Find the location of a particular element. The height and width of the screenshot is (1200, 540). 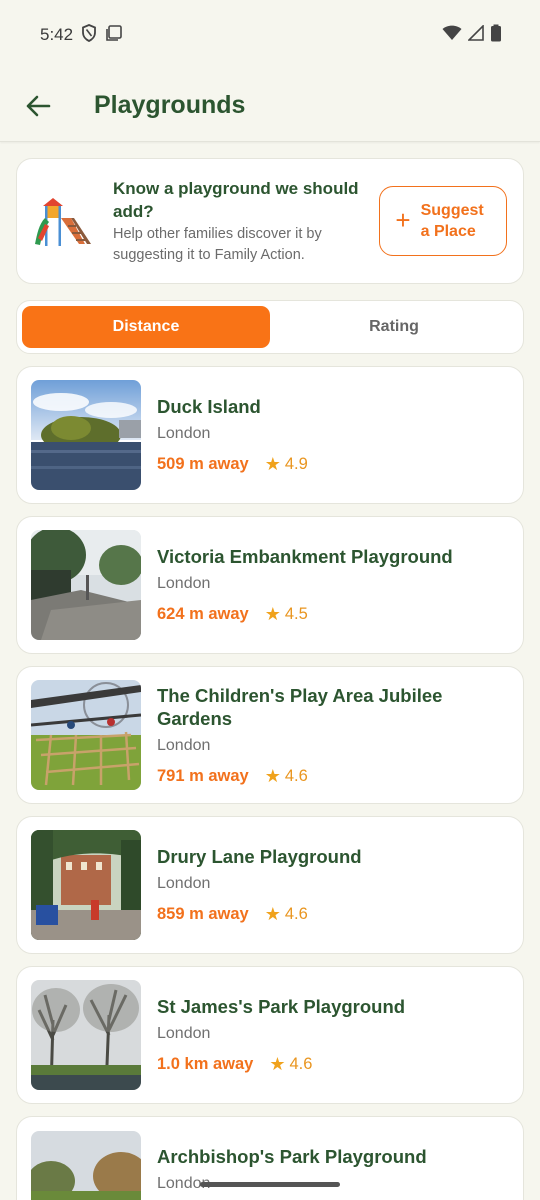

status-time: 5:42 is located at coordinates (57, 34).